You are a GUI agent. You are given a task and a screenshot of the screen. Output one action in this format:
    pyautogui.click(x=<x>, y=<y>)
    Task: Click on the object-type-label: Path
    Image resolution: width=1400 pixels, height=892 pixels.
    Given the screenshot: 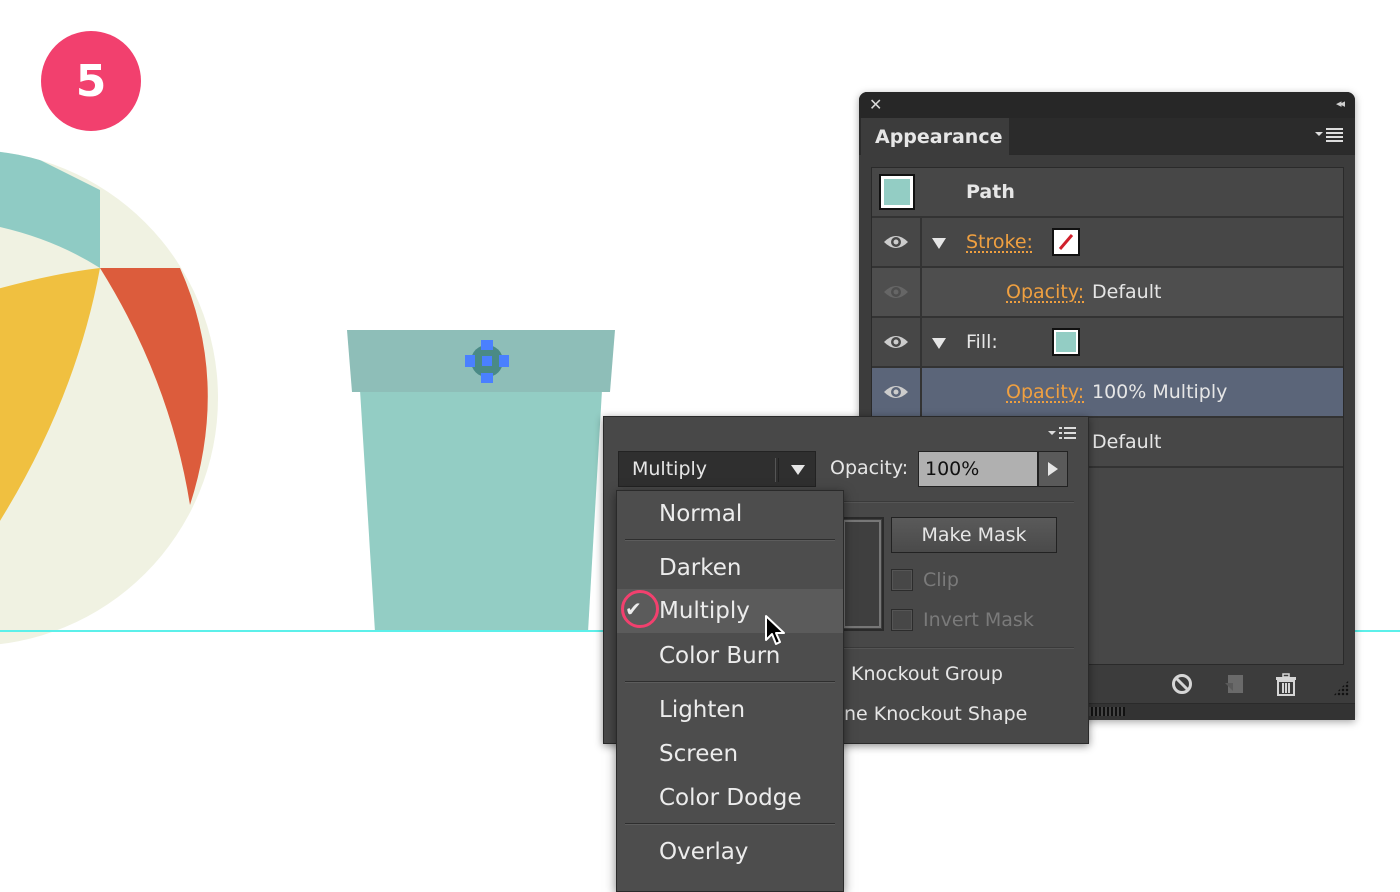 What is the action you would take?
    pyautogui.click(x=990, y=192)
    